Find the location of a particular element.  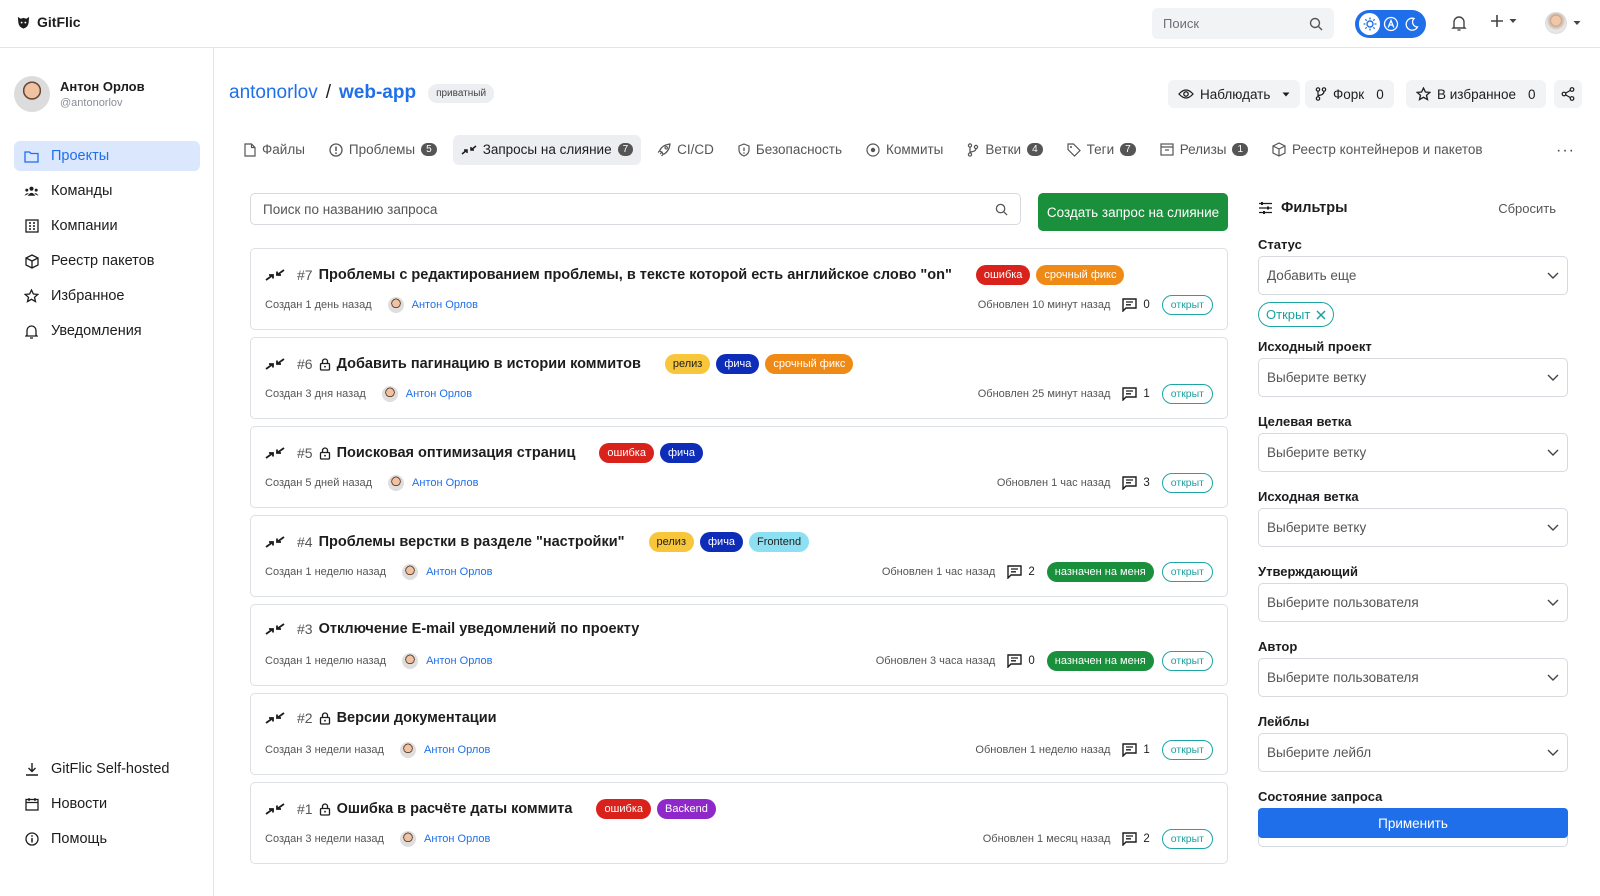

tab-branches: Ветки 4 is located at coordinates (1004, 150).